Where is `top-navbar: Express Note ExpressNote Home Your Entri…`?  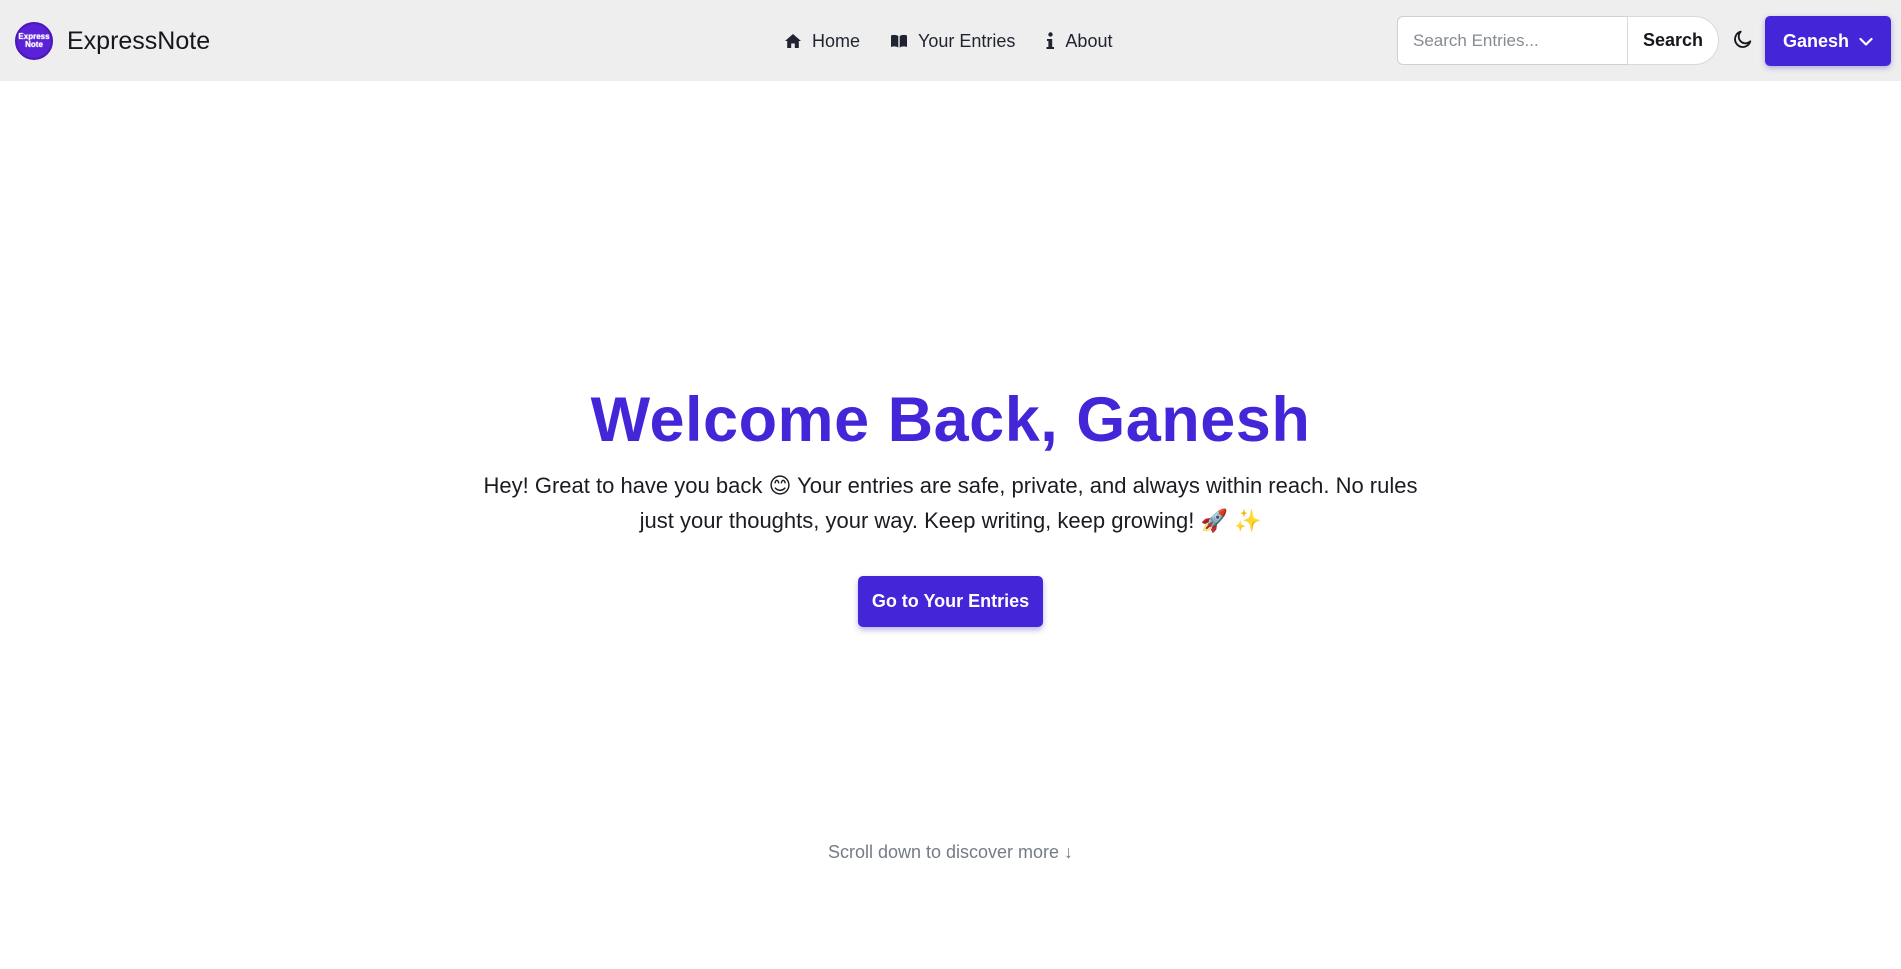
top-navbar: Express Note ExpressNote Home Your Entri… is located at coordinates (950, 40).